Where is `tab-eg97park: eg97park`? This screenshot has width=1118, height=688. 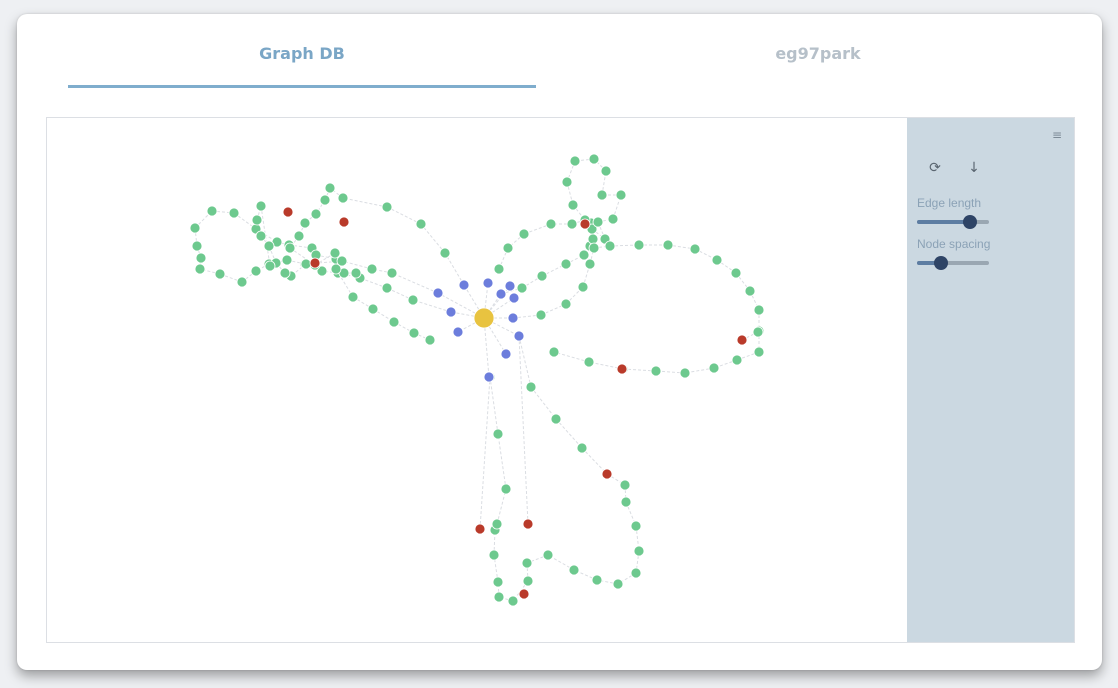 tab-eg97park: eg97park is located at coordinates (818, 53).